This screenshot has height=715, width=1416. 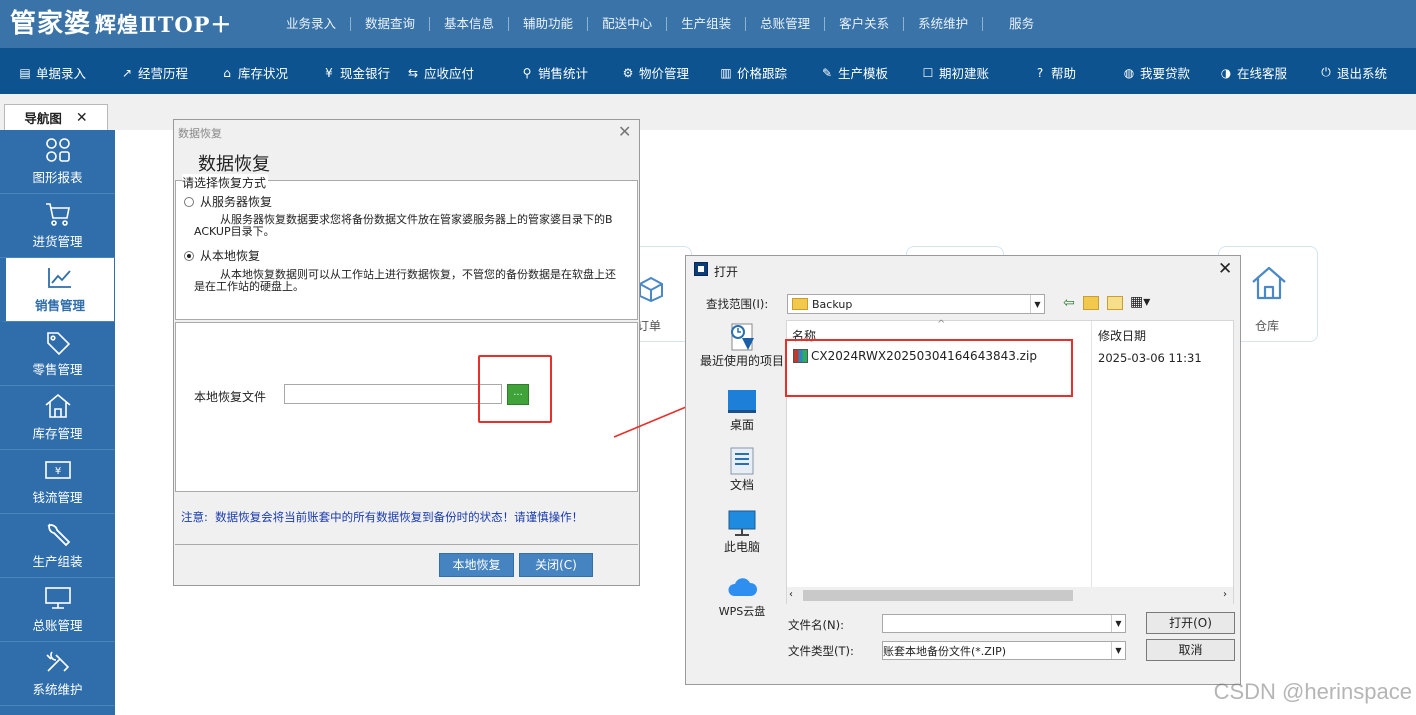 I want to click on toolbar-moneybag-button: ◍ 我要贷款, so click(x=1156, y=72).